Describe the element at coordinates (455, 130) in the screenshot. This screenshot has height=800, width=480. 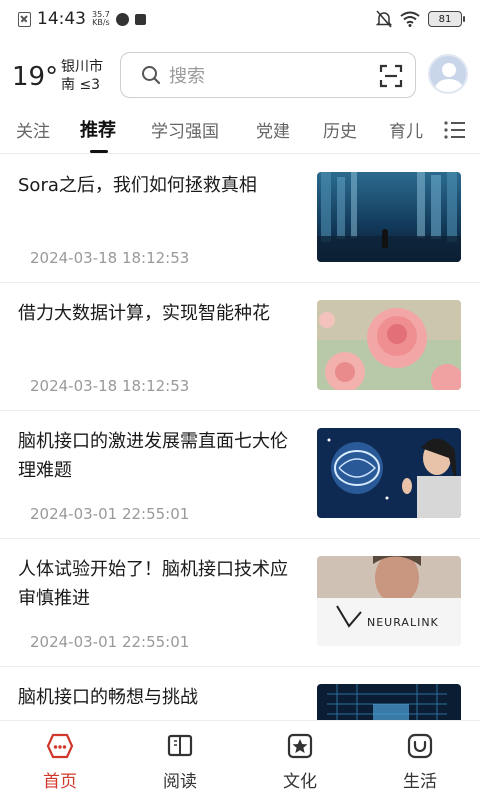
I see `channel-menu-icon` at that location.